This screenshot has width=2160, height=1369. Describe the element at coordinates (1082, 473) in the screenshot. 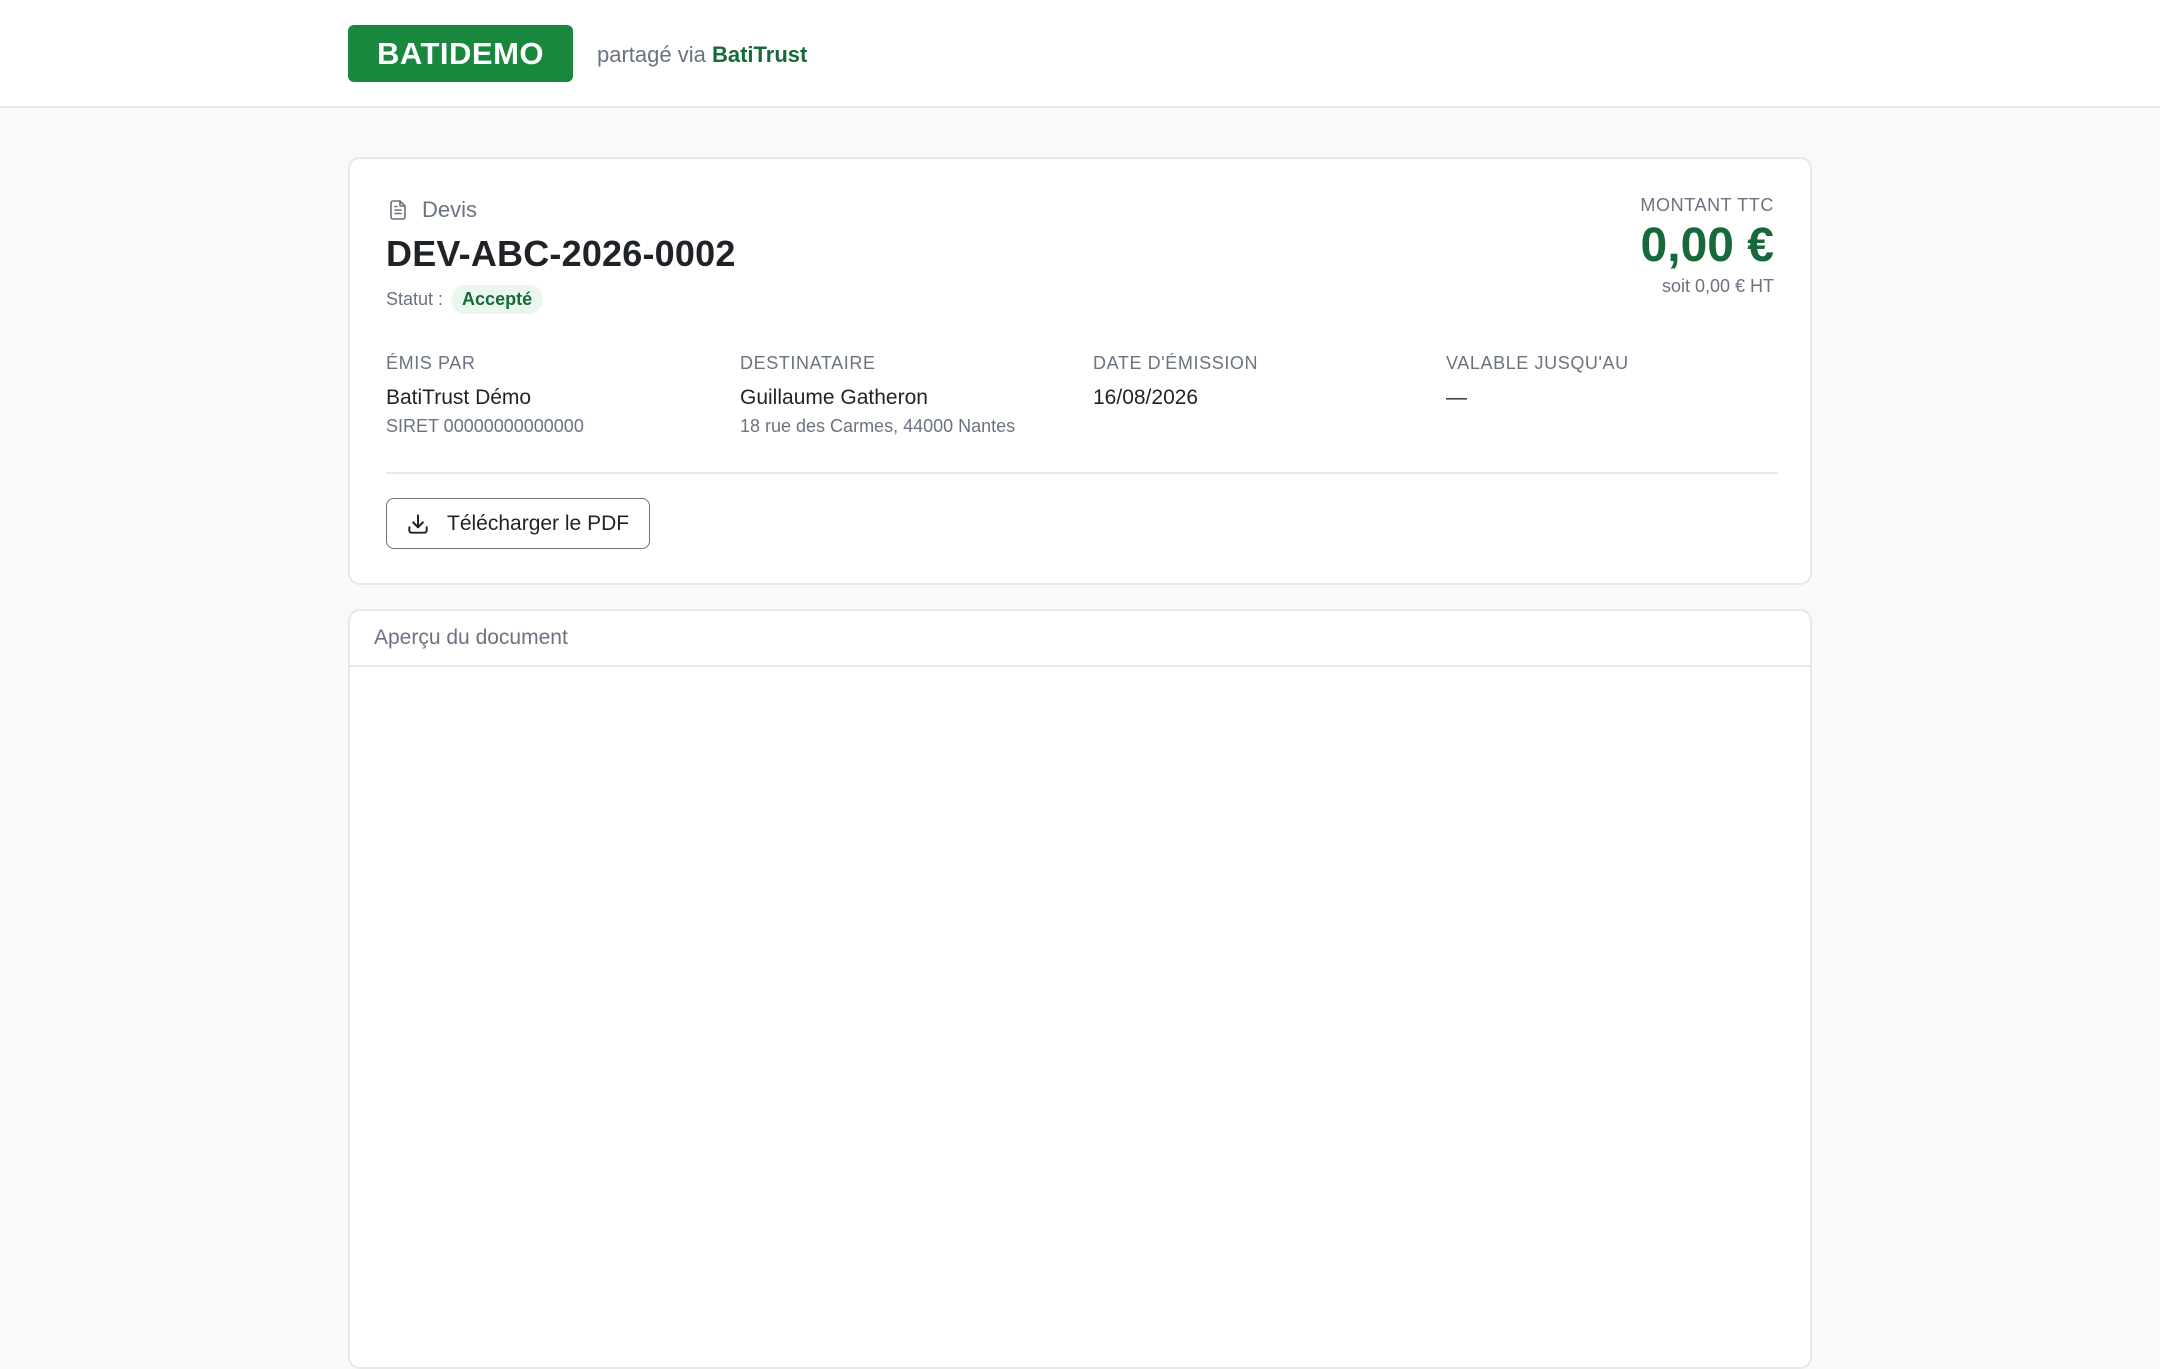

I see `divider` at that location.